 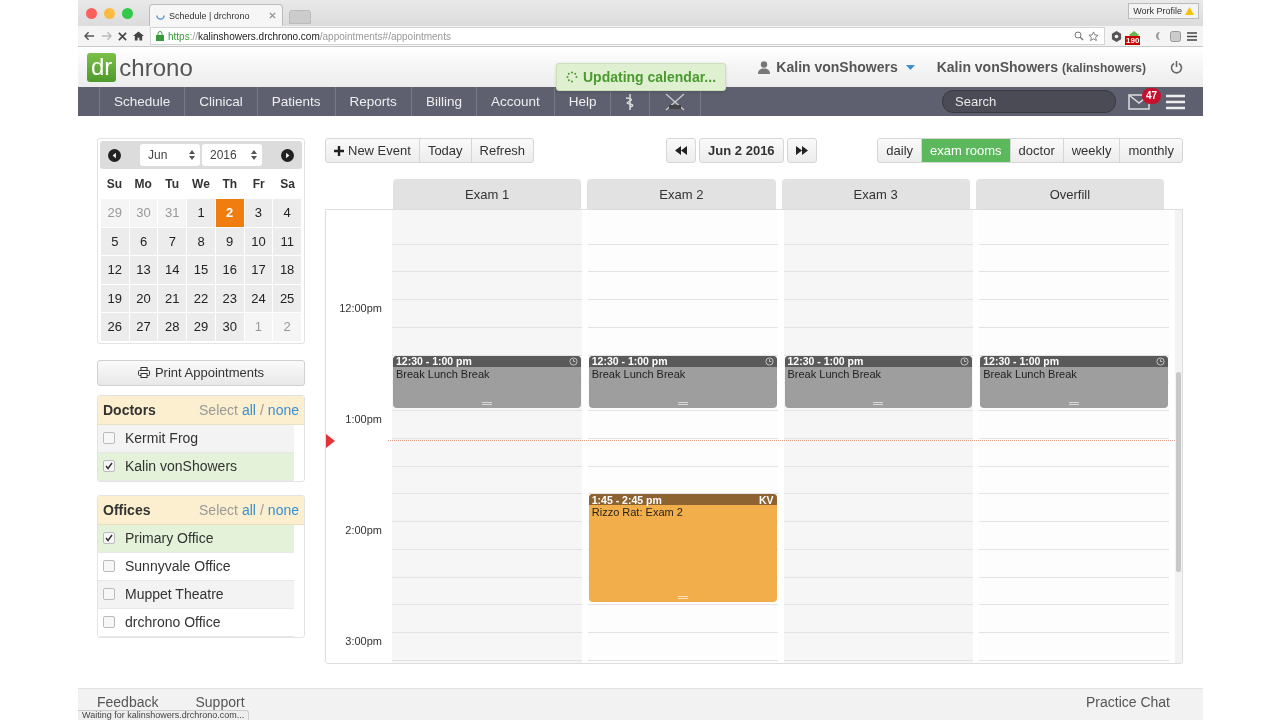 What do you see at coordinates (1150, 150) in the screenshot?
I see `view-tab: monthly` at bounding box center [1150, 150].